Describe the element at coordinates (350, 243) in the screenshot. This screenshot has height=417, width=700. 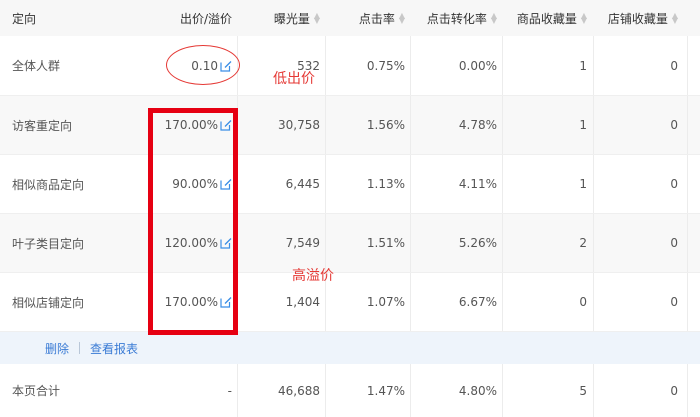
I see `table-row: 叶子类目定向 120.00% 7,549 1.51% 5.26% 2 0` at that location.